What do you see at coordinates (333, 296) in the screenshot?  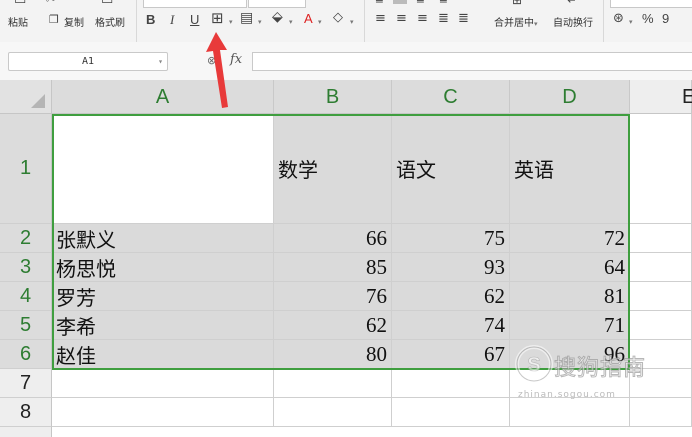 I see `cell-b4: 76` at bounding box center [333, 296].